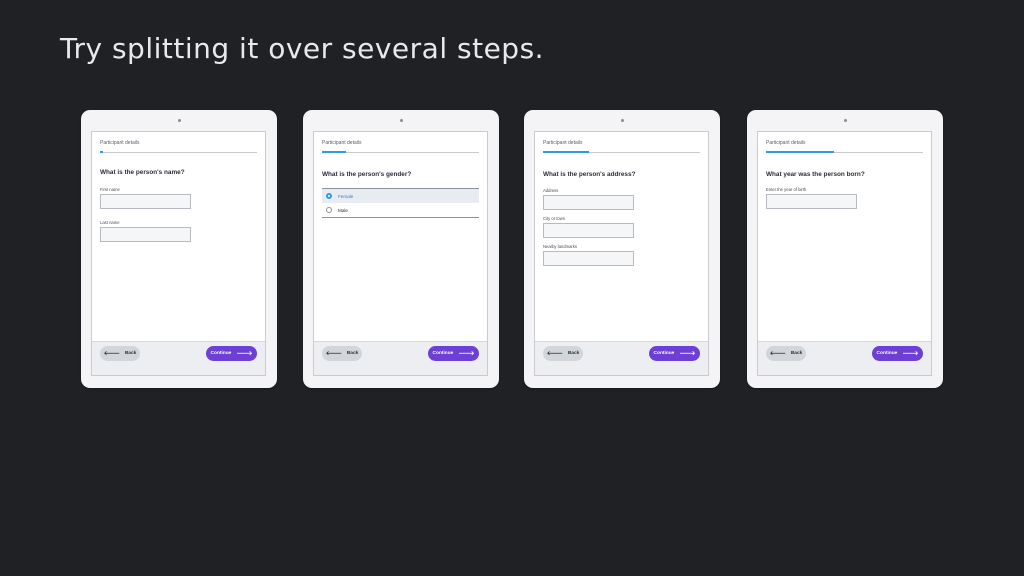 This screenshot has height=576, width=1024. I want to click on field-label-city: City or town, so click(554, 218).